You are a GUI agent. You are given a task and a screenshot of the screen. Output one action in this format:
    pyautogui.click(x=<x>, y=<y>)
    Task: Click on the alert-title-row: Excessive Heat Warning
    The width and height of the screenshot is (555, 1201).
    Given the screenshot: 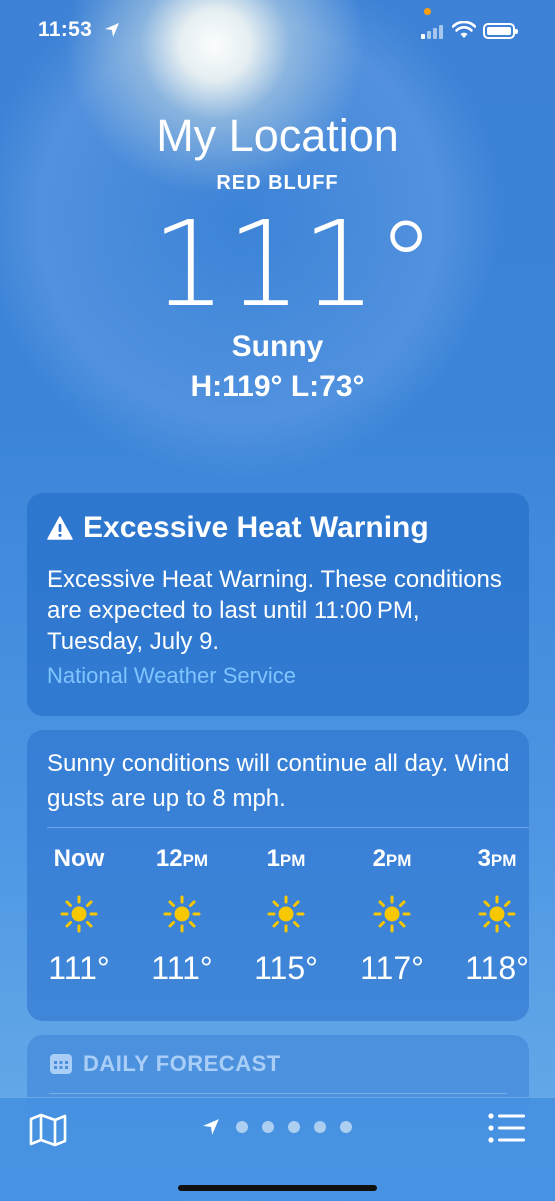 What is the action you would take?
    pyautogui.click(x=238, y=528)
    